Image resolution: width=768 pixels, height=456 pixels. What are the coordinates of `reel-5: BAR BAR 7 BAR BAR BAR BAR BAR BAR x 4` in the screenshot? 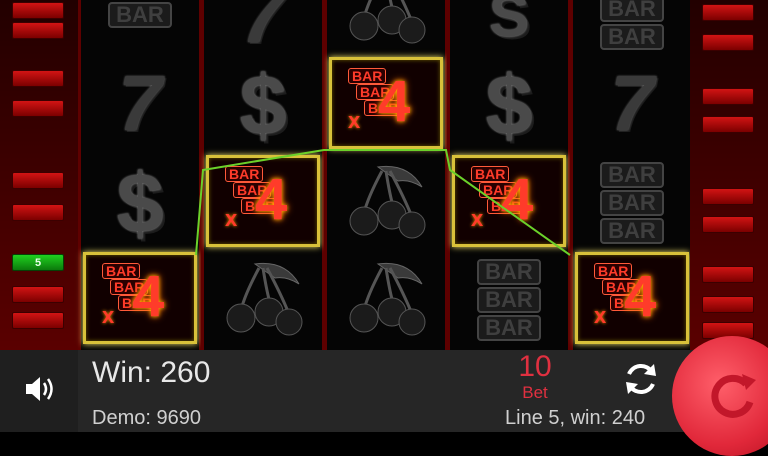 It's located at (632, 175).